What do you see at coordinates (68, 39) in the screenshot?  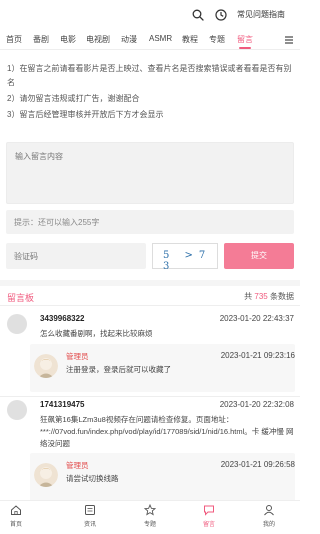 I see `tab-movies: 电影` at bounding box center [68, 39].